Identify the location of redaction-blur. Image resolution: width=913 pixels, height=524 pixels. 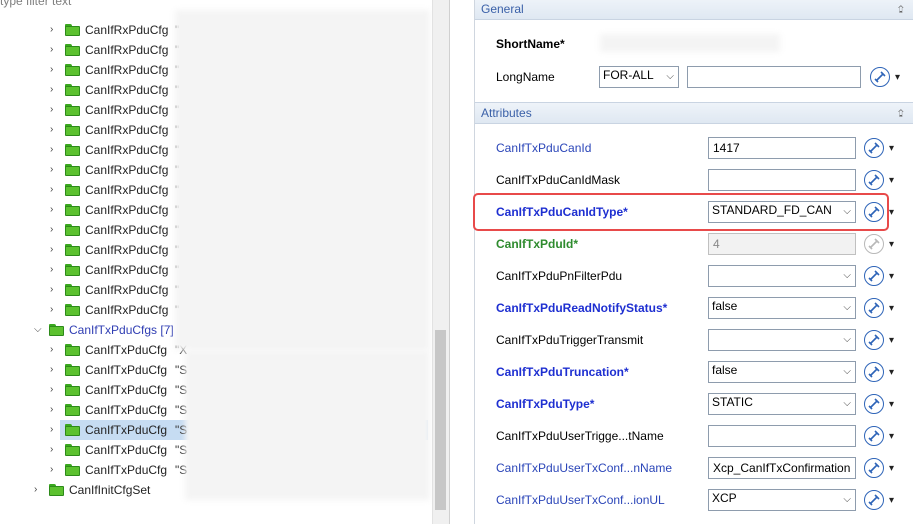
(690, 43).